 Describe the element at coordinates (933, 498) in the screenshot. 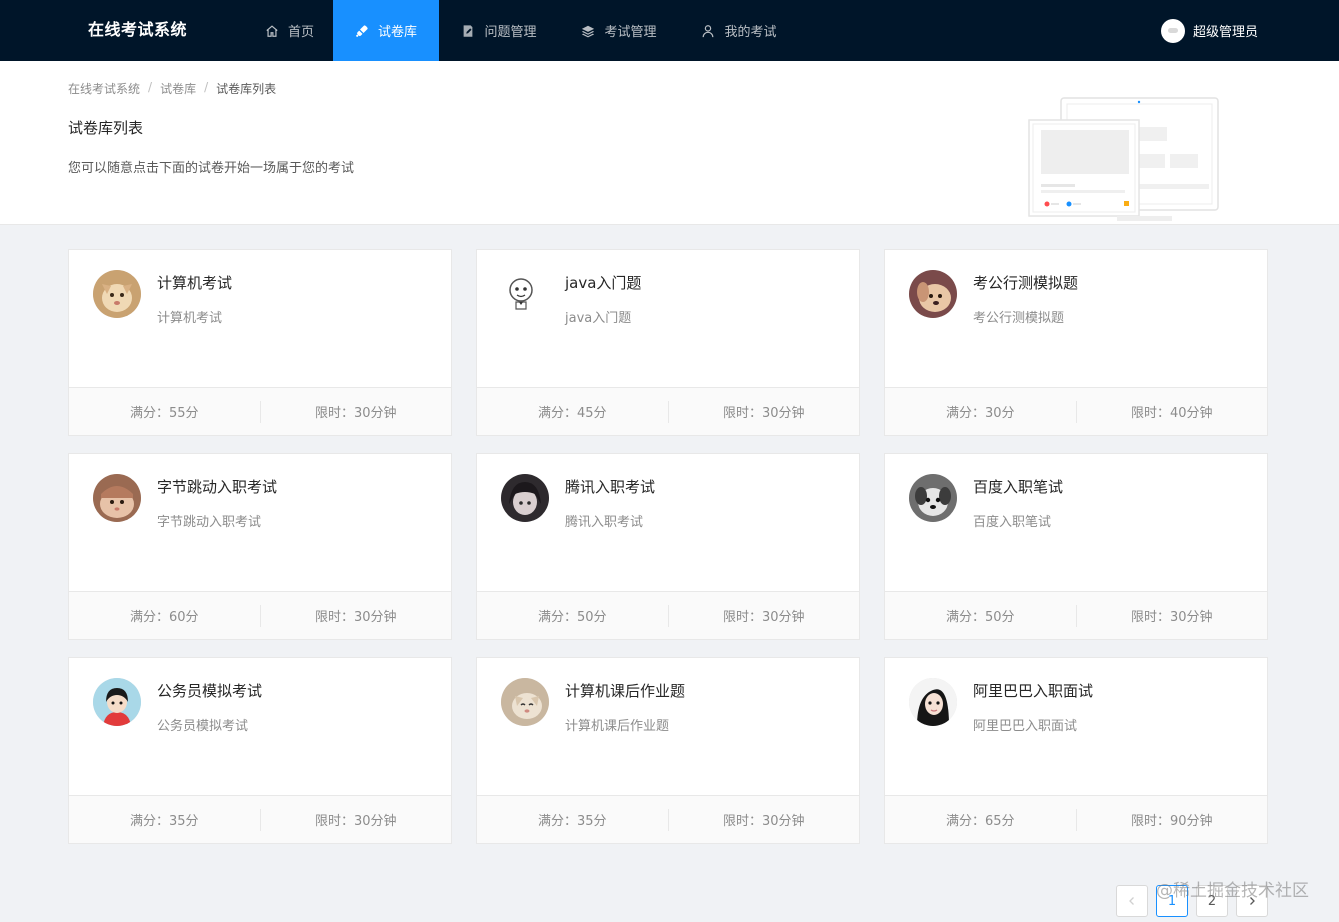

I see `puppy-avatar` at that location.